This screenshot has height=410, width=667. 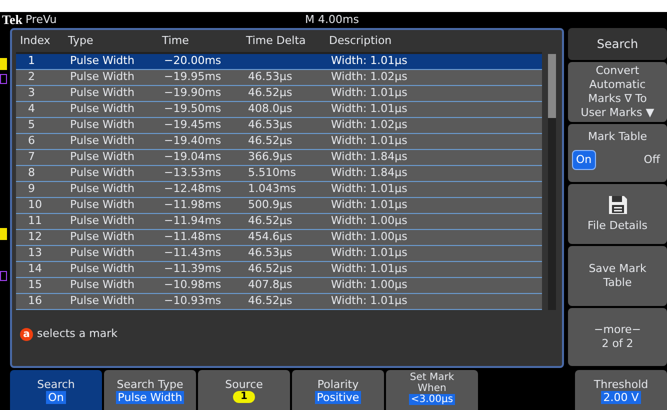 I want to click on toggle-option: On, so click(x=584, y=160).